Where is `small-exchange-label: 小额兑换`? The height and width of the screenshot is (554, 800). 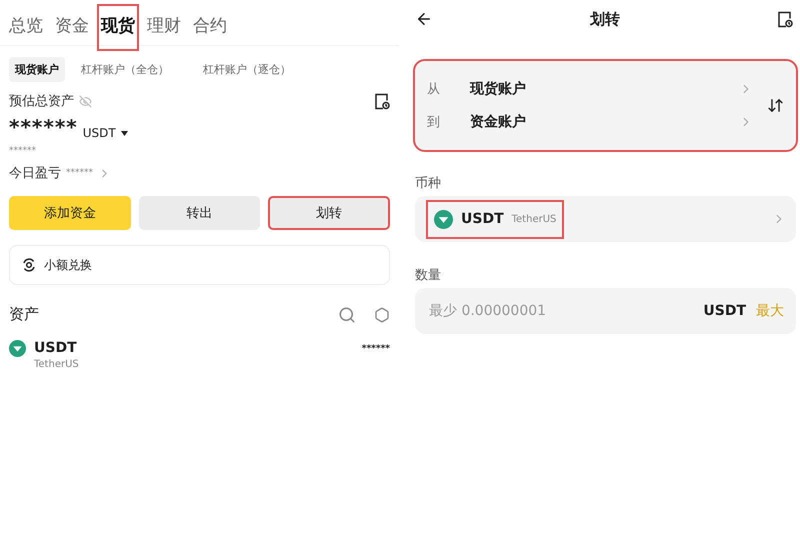
small-exchange-label: 小额兑换 is located at coordinates (68, 265).